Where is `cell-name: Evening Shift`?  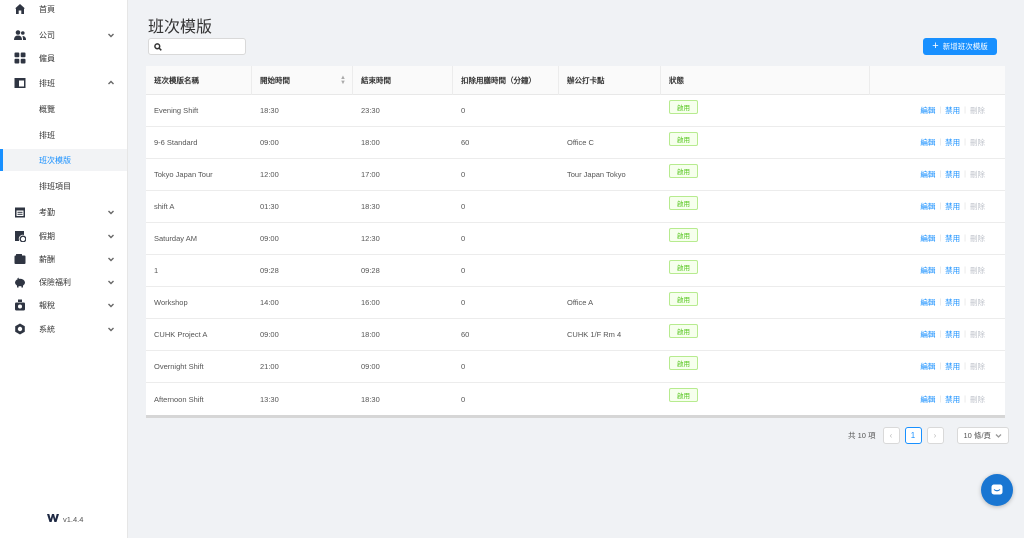 cell-name: Evening Shift is located at coordinates (176, 110).